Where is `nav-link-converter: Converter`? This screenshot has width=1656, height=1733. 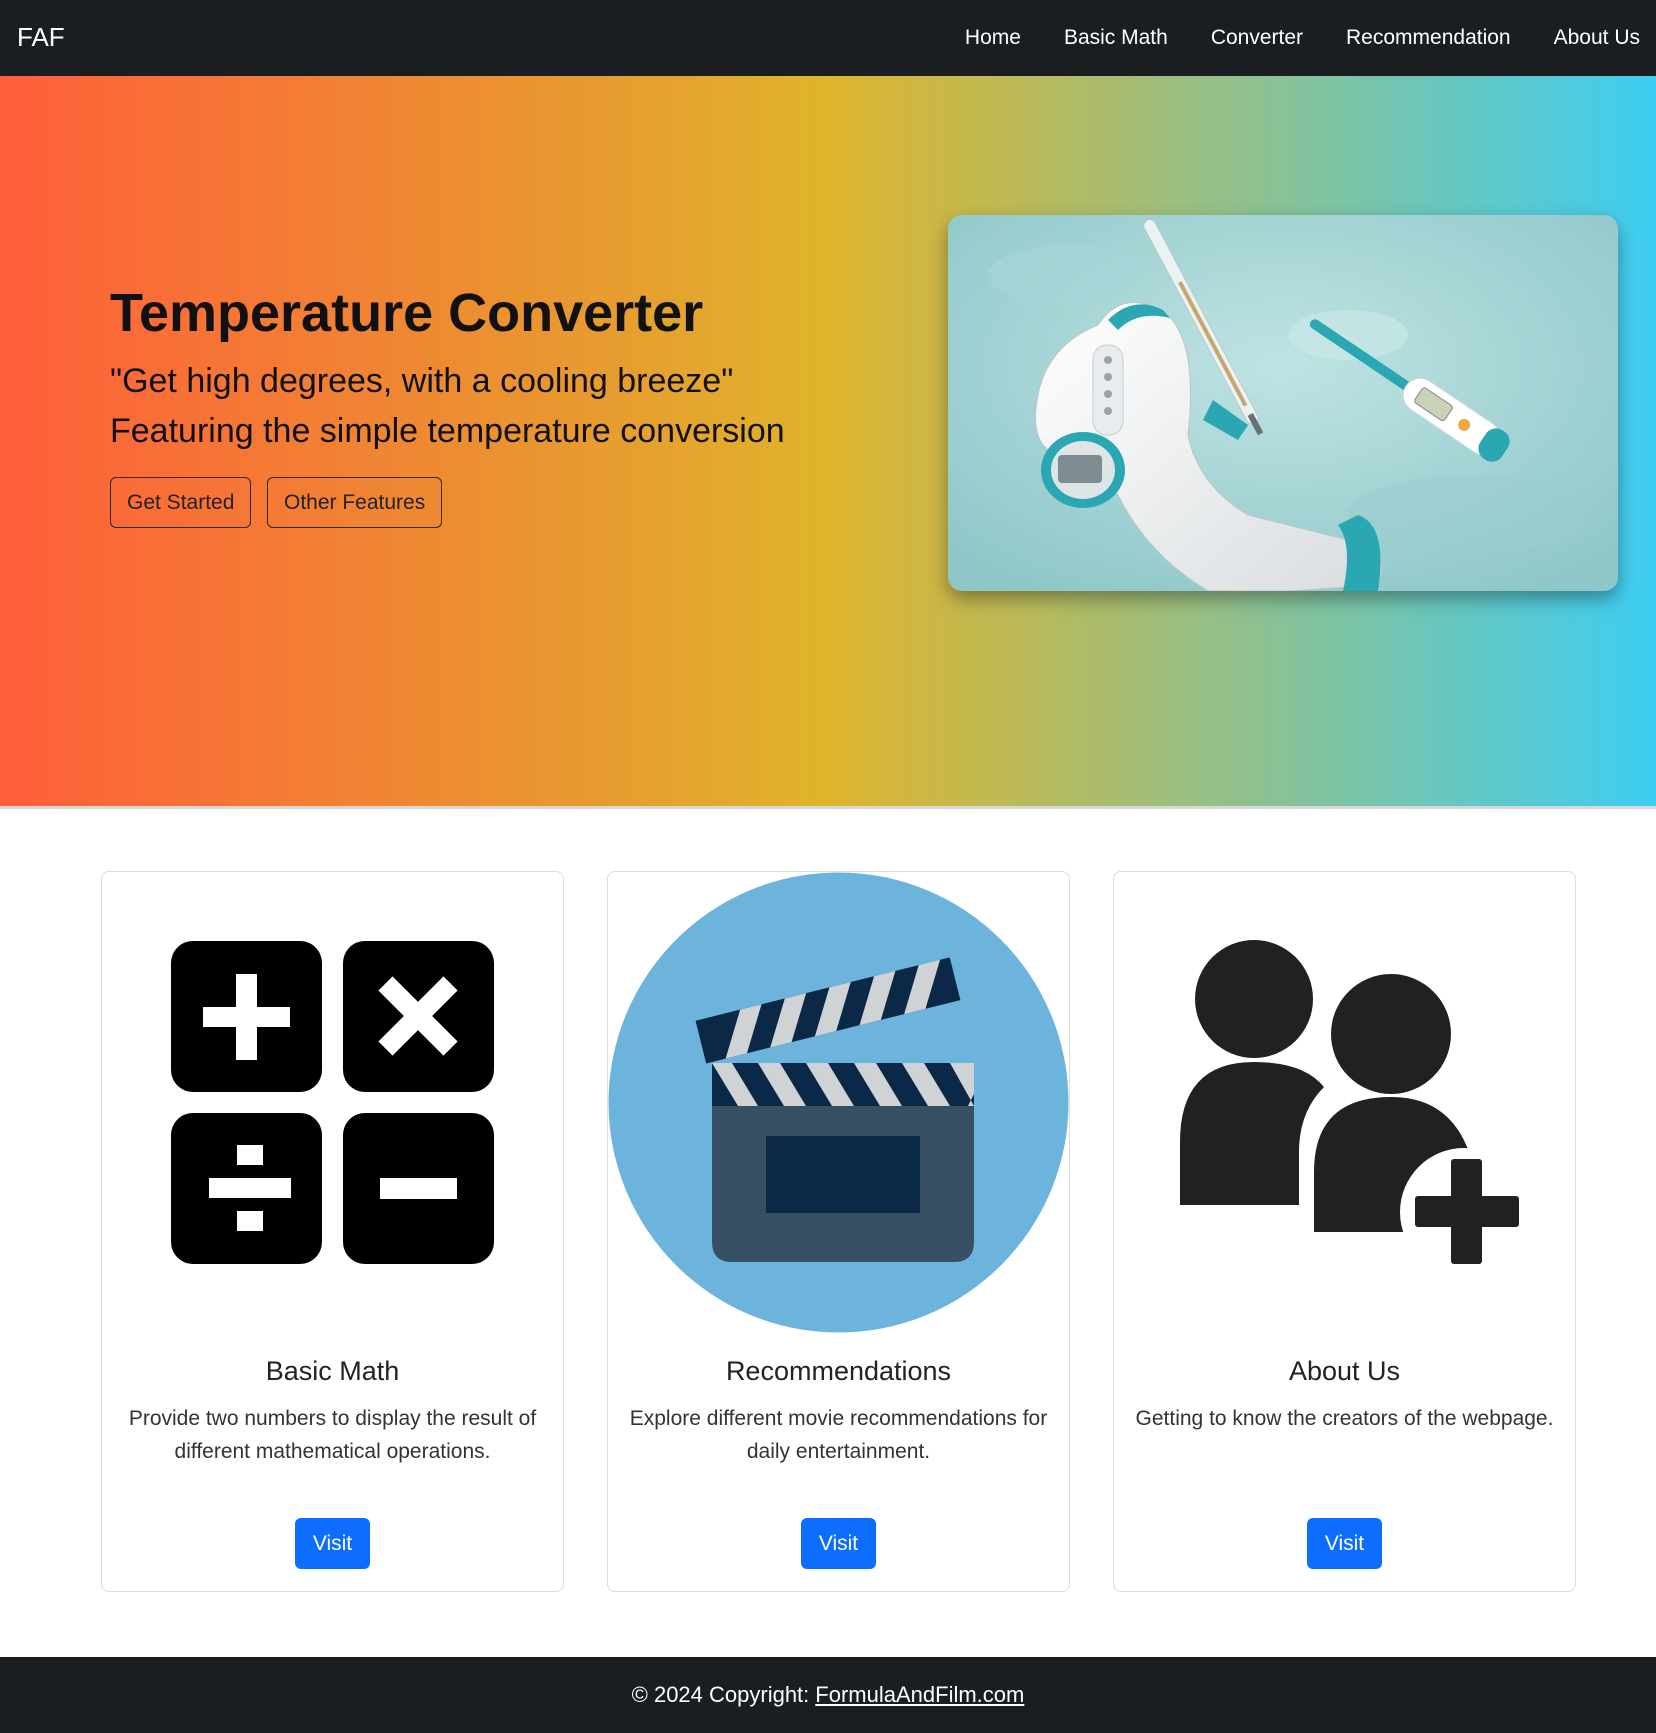 nav-link-converter: Converter is located at coordinates (1257, 38).